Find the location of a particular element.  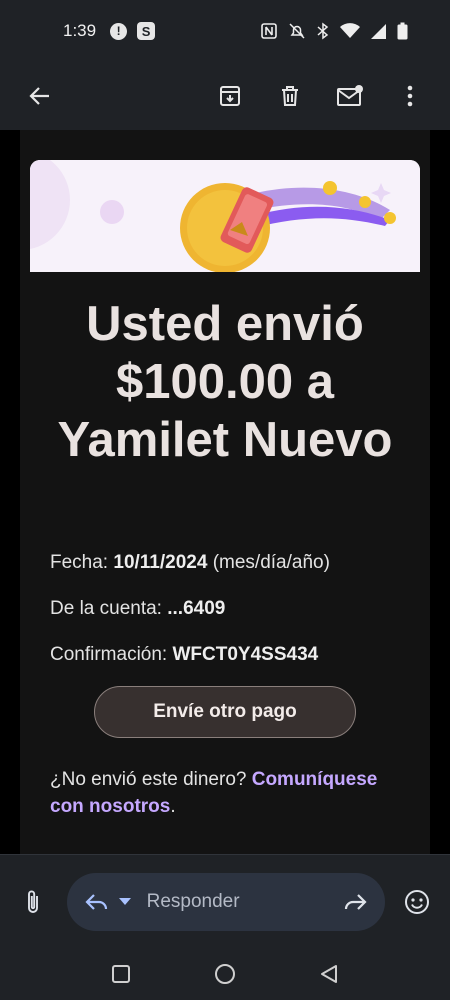

payment-banner is located at coordinates (225, 216).